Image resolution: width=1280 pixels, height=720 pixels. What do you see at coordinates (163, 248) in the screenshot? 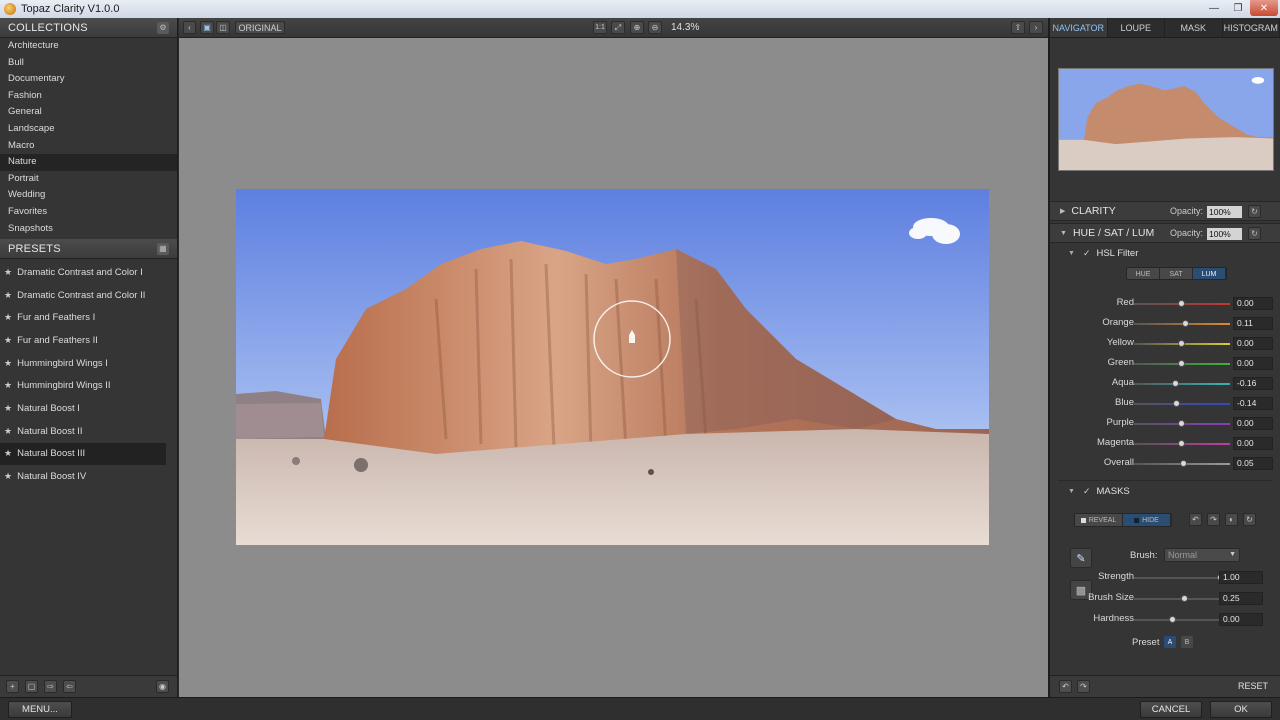
I see `presets-grid-icon: ▦` at bounding box center [163, 248].